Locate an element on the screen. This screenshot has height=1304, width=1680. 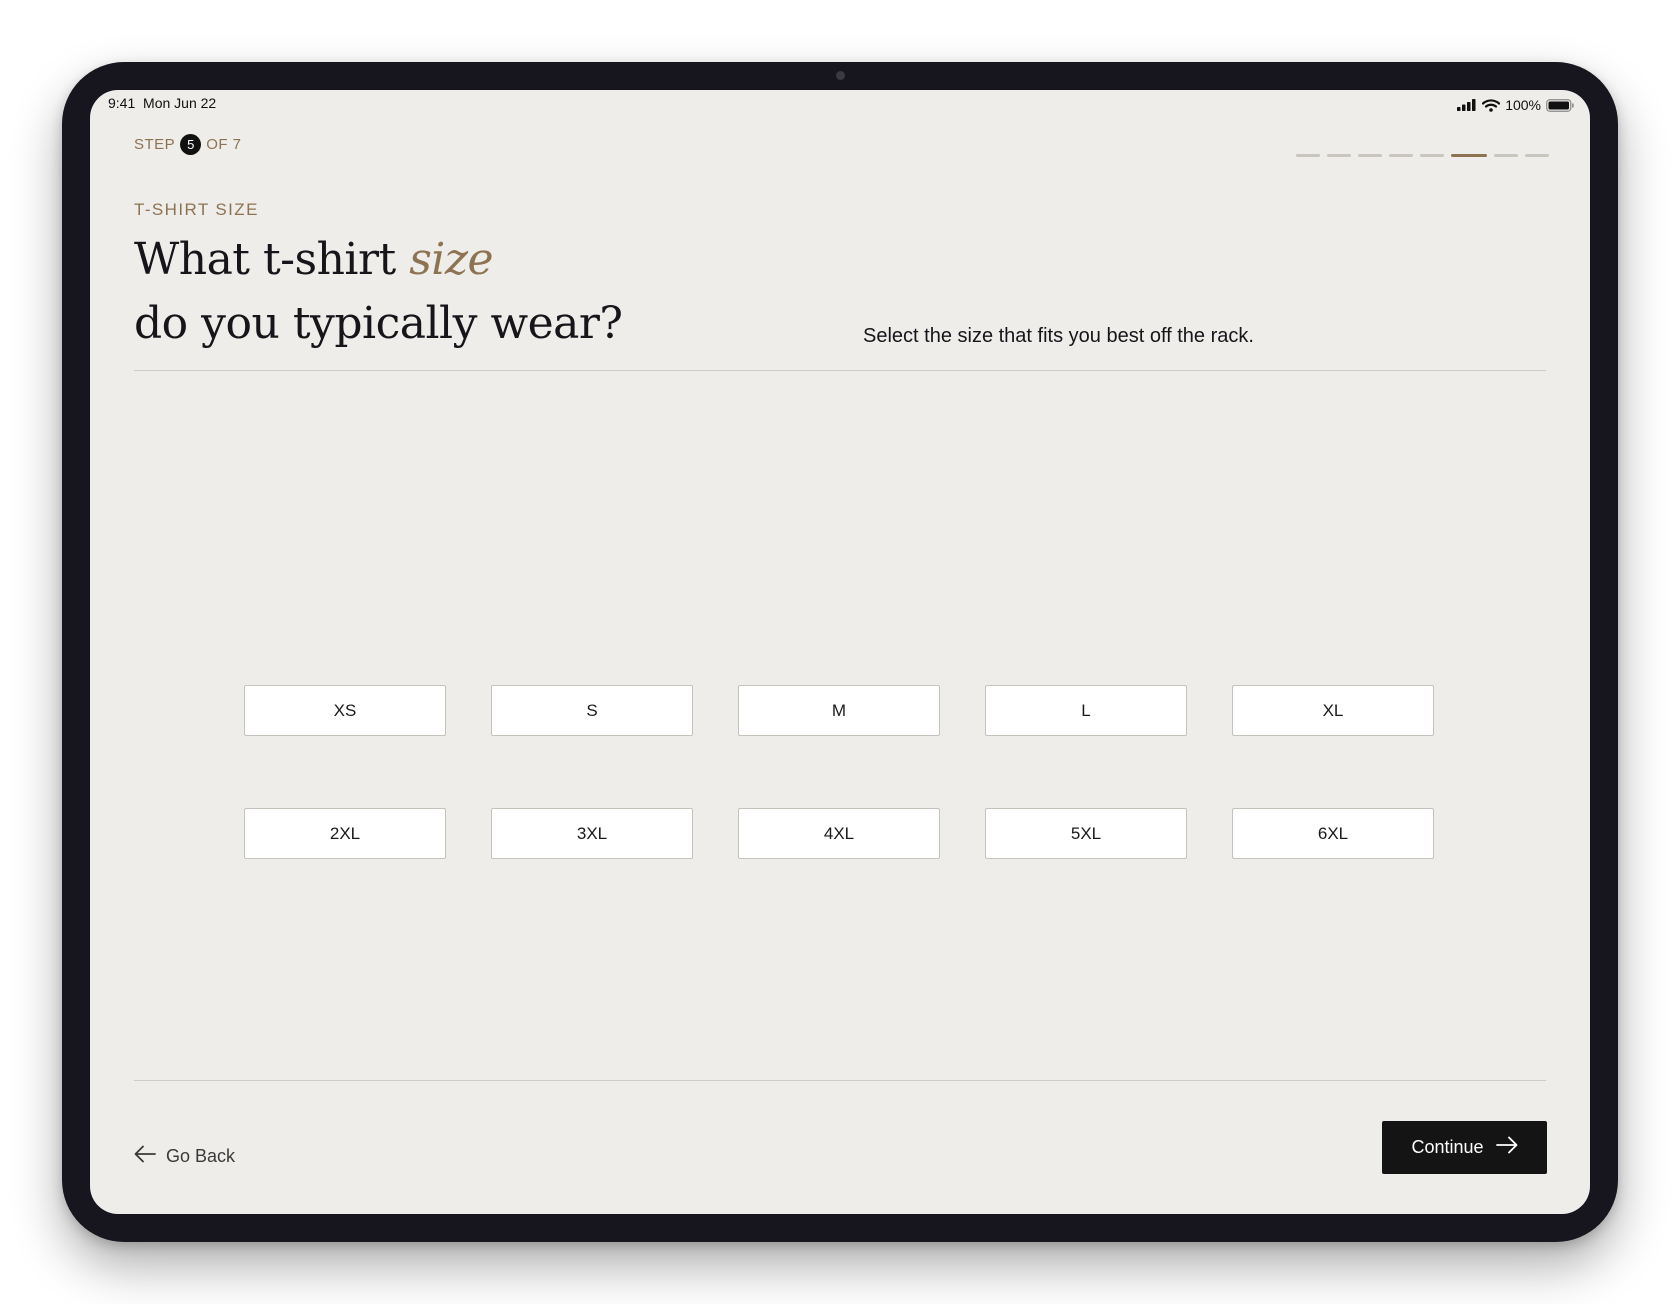
continue-button: Continue is located at coordinates (1464, 1147).